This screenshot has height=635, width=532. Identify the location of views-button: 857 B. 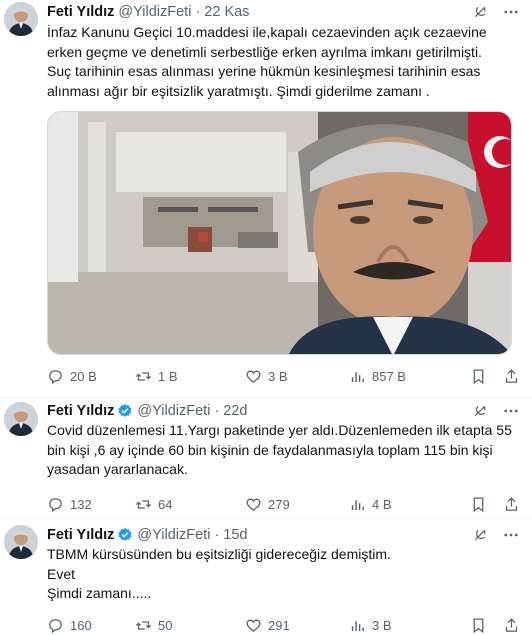
(399, 376).